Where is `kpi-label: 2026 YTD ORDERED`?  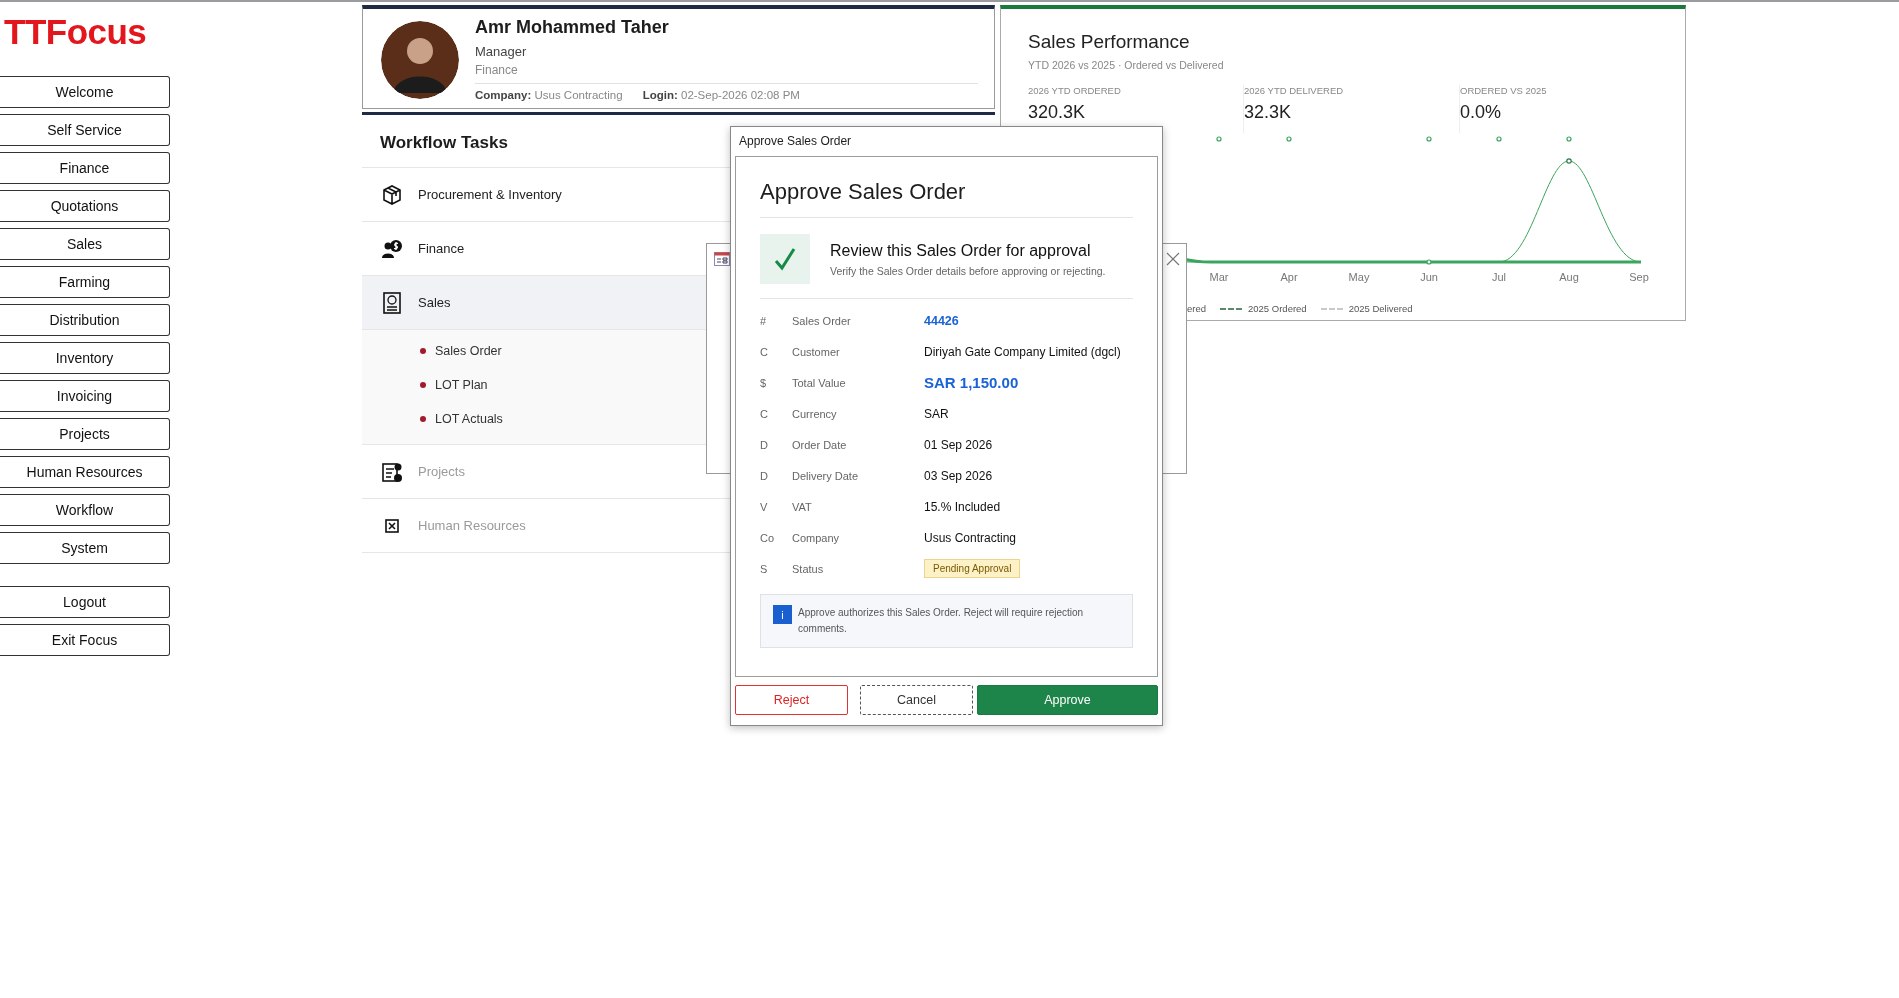 kpi-label: 2026 YTD ORDERED is located at coordinates (1075, 90).